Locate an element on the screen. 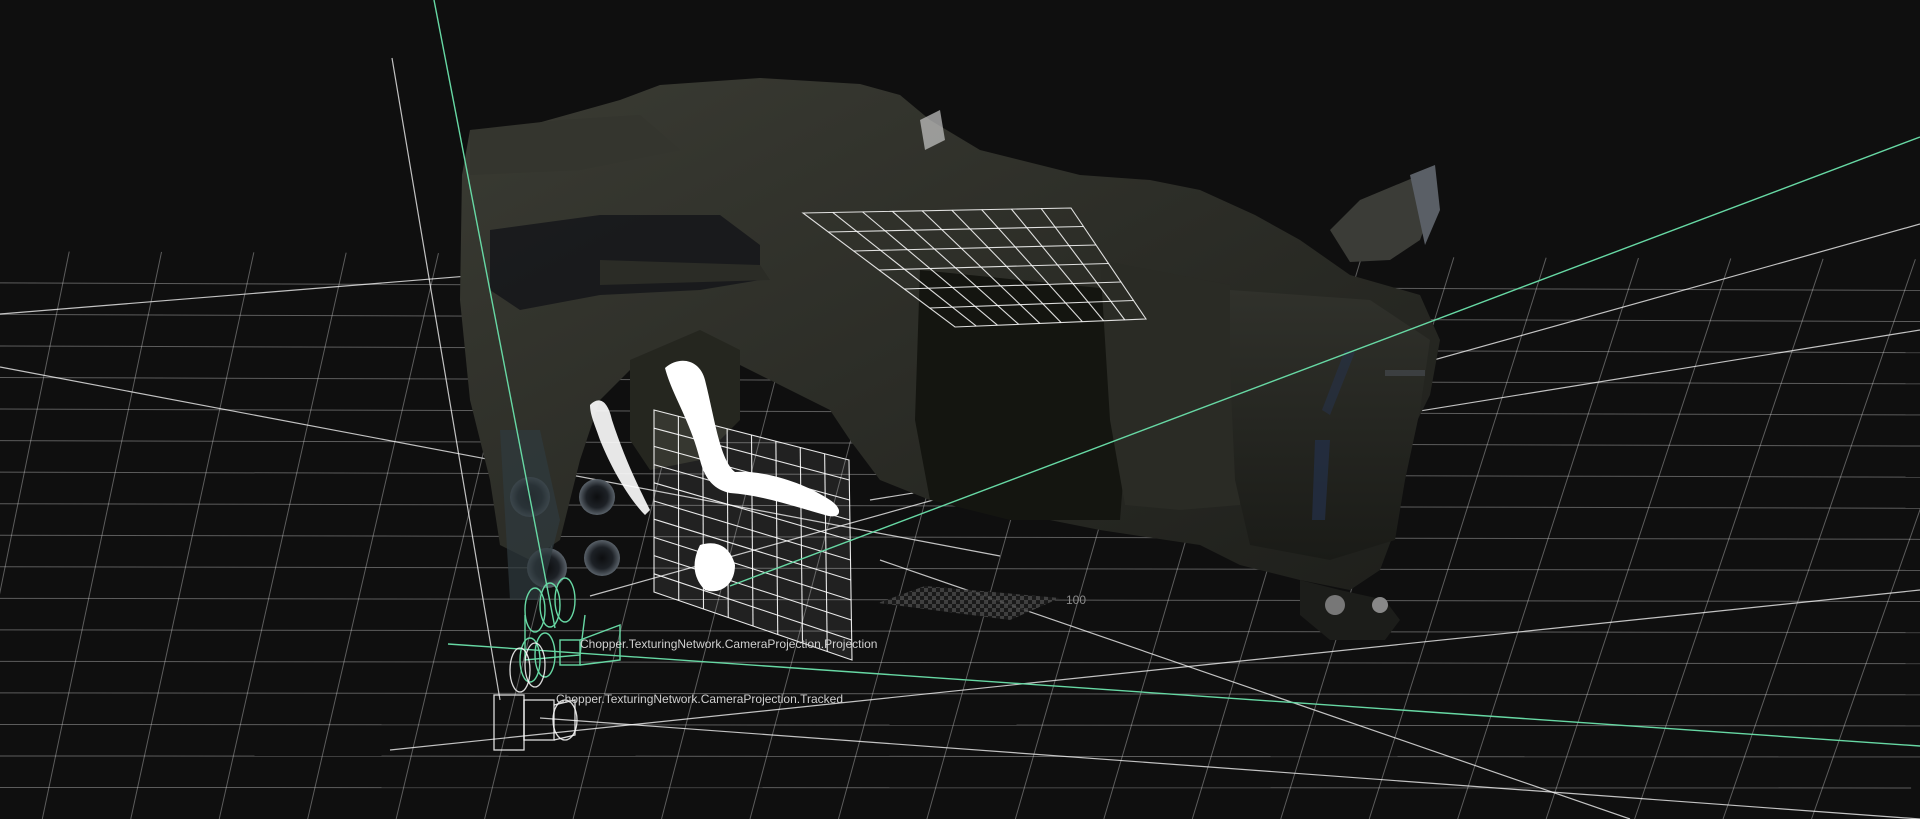 This screenshot has width=1920, height=819. projection-plane-lower is located at coordinates (753, 535).